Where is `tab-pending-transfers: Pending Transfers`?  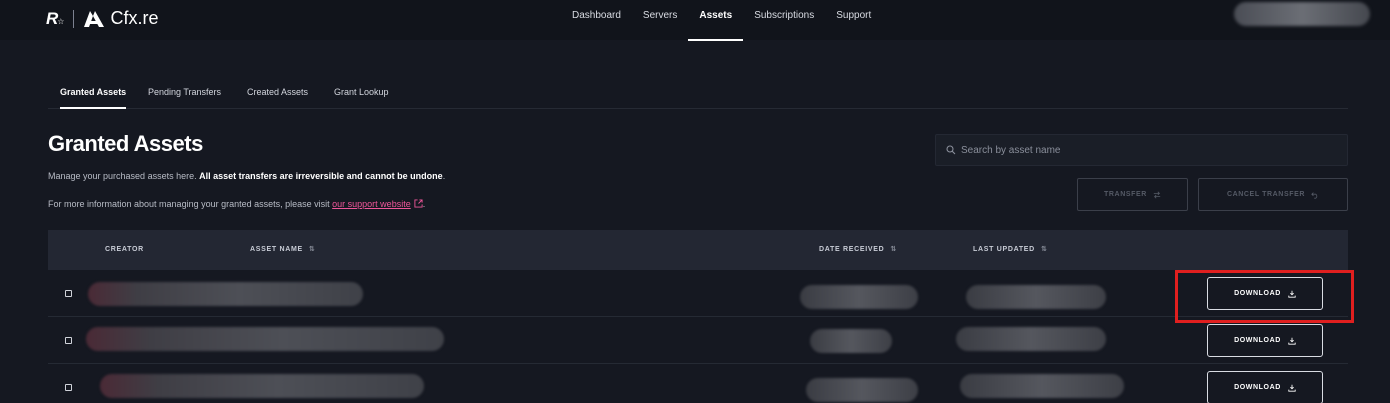 tab-pending-transfers: Pending Transfers is located at coordinates (184, 92).